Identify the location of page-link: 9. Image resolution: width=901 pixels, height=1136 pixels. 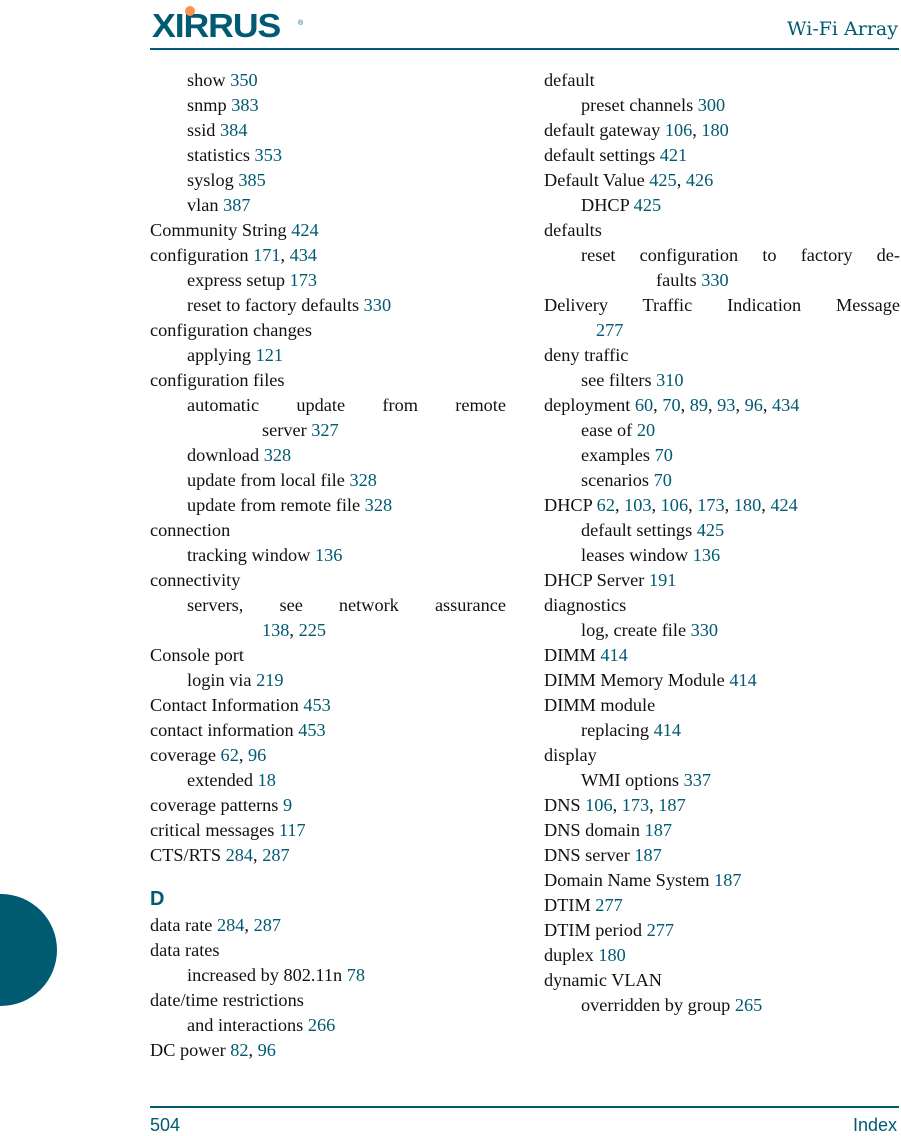
(287, 805).